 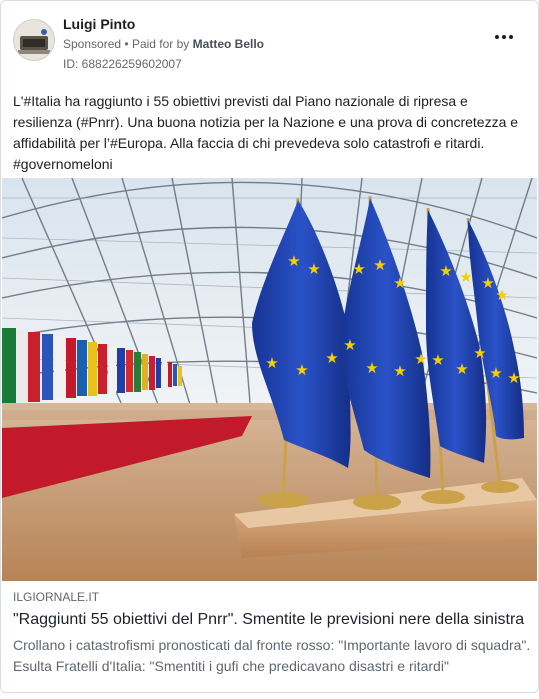 I want to click on avatar, so click(x=34, y=40).